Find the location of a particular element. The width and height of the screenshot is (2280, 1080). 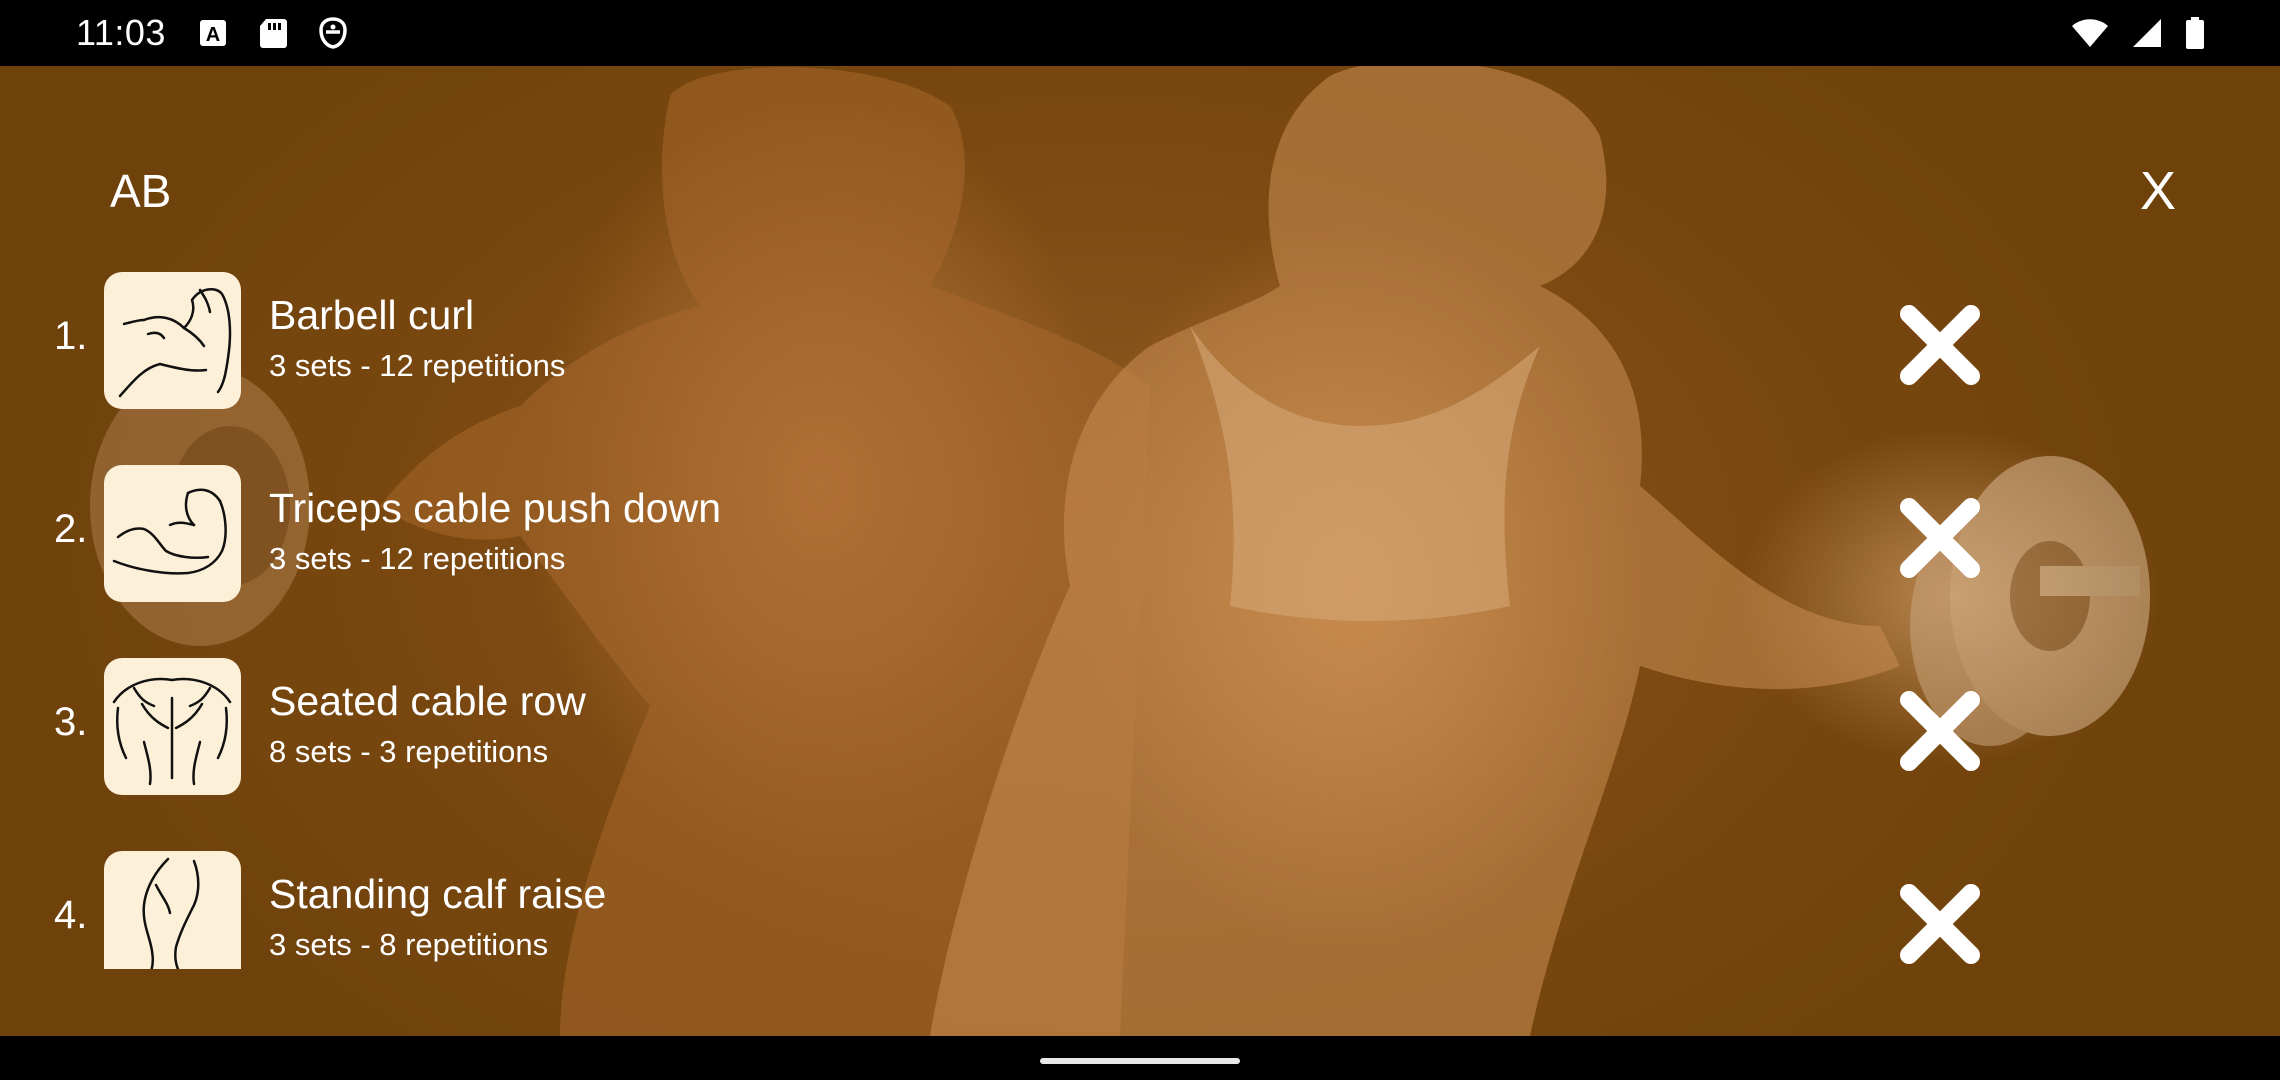

battery-icon is located at coordinates (2195, 33).